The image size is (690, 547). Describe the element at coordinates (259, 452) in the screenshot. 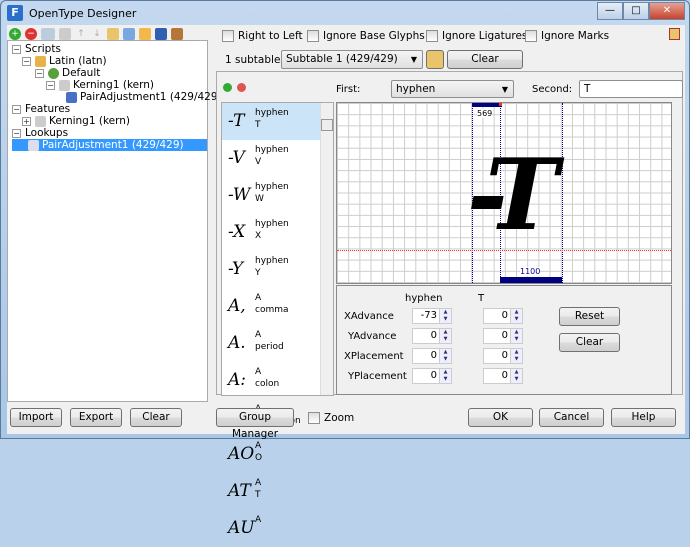

I see `pair-glyph-names: AO` at that location.